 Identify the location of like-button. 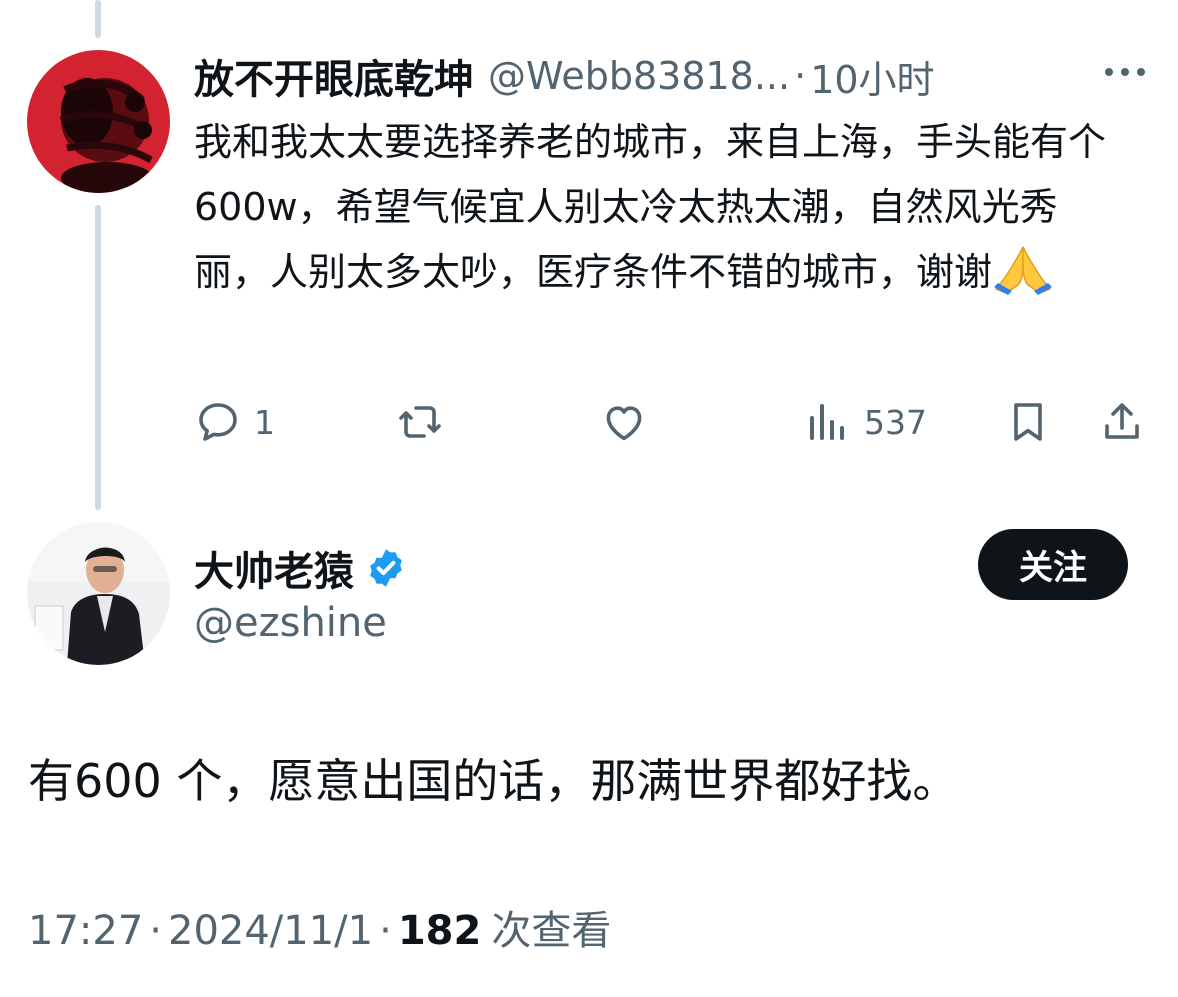
(630, 422).